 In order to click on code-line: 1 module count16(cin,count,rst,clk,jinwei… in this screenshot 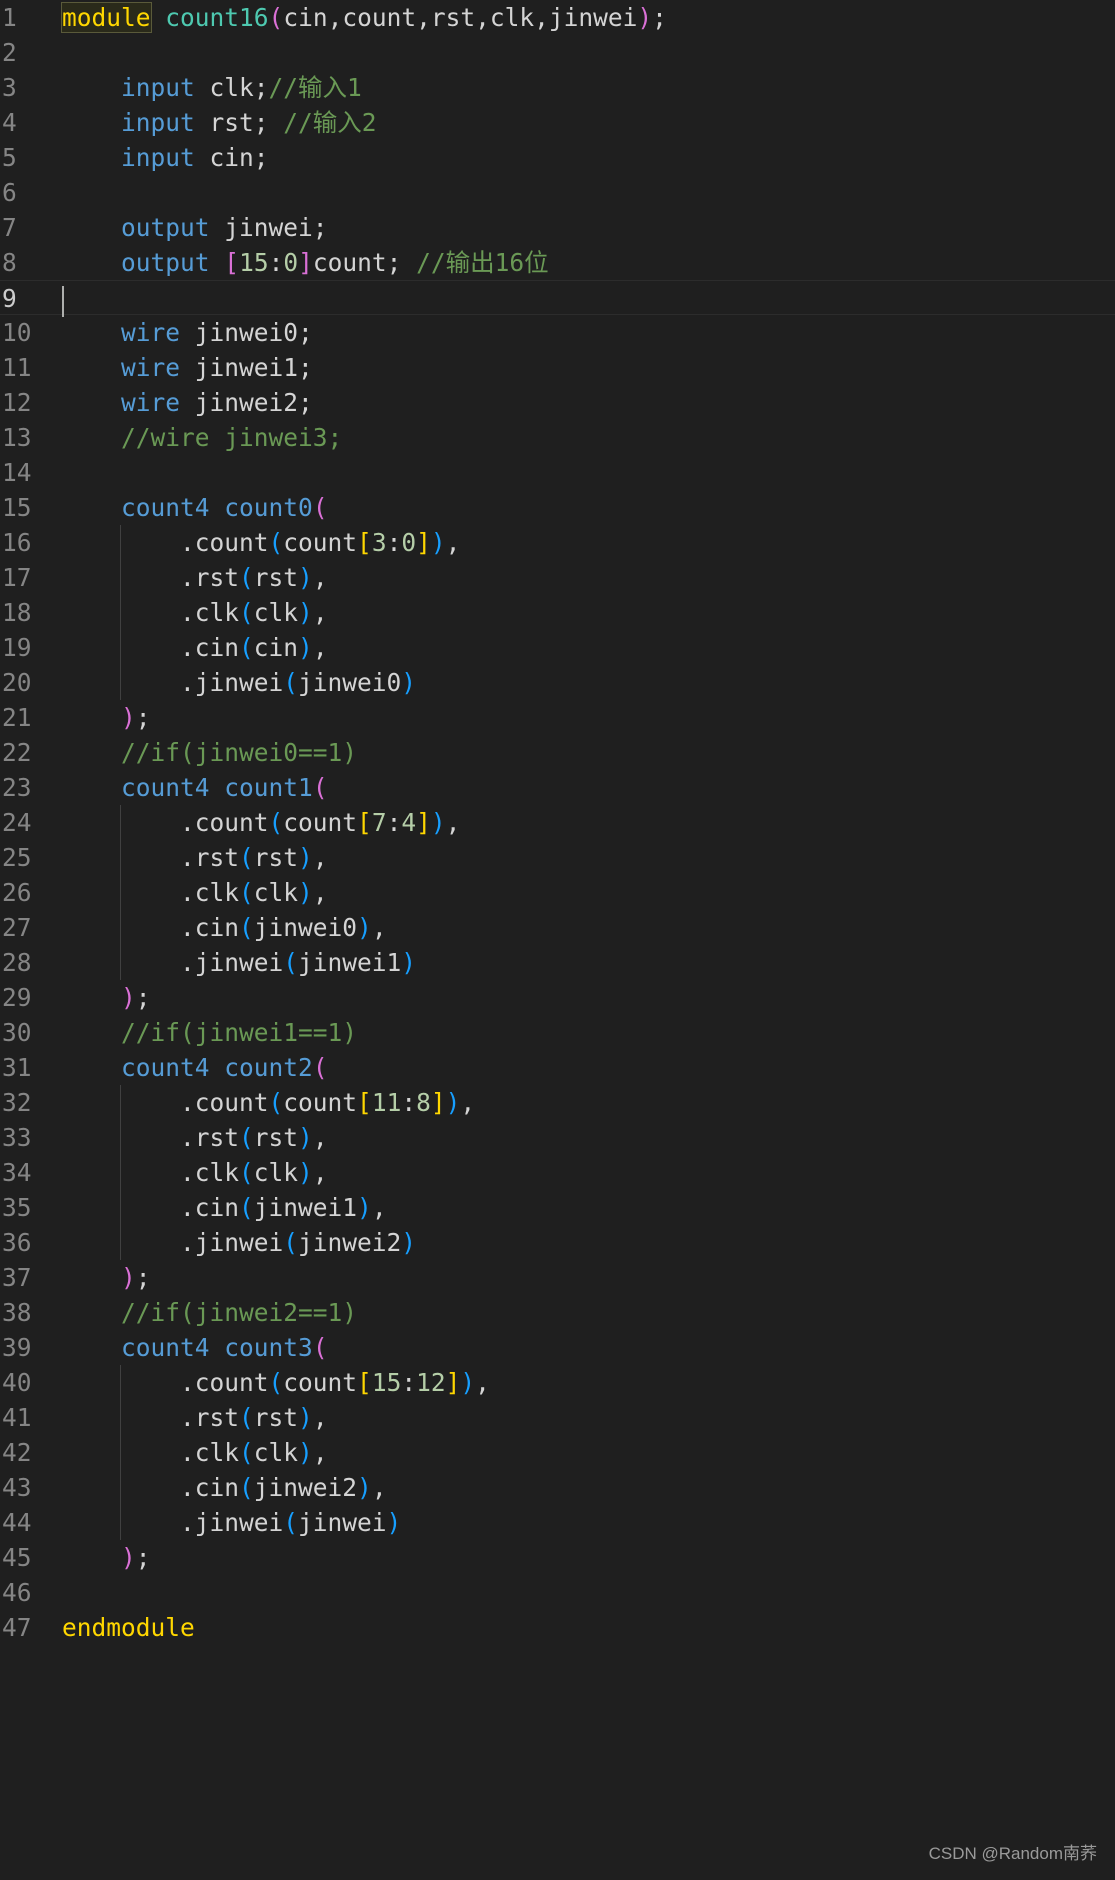, I will do `click(557, 17)`.